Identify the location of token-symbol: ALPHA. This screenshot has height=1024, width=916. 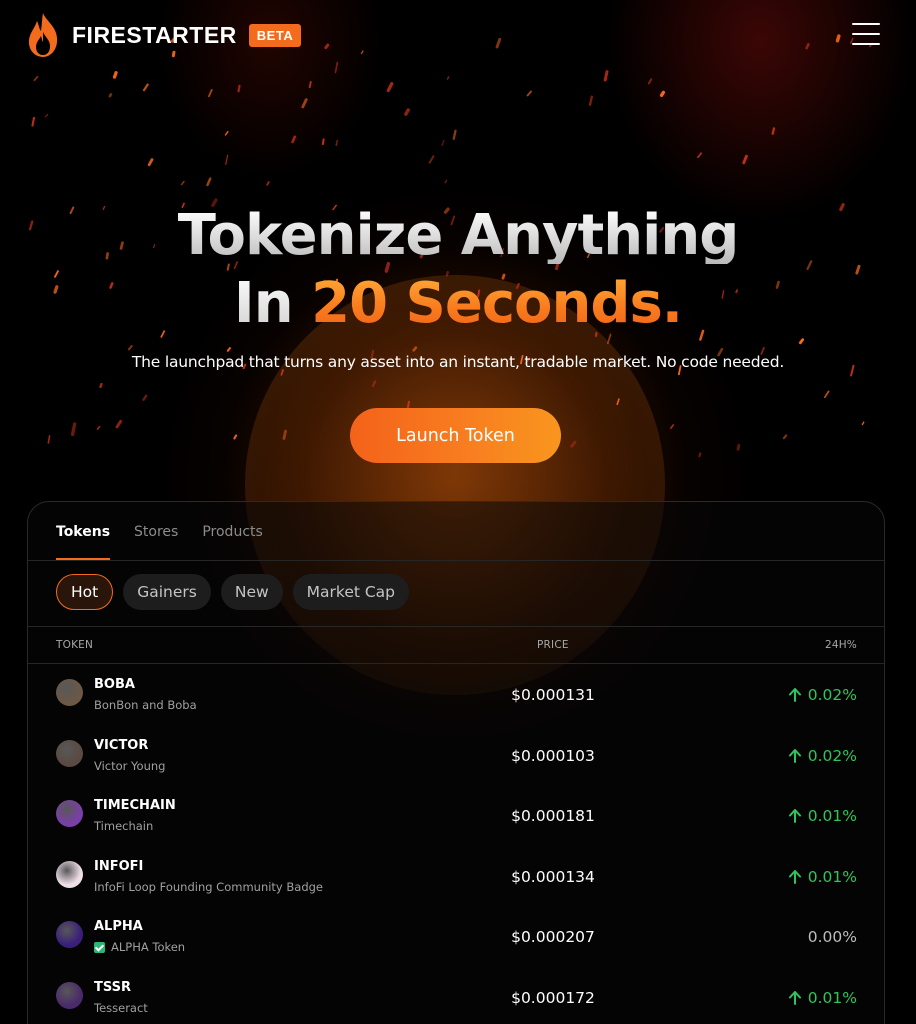
(118, 927).